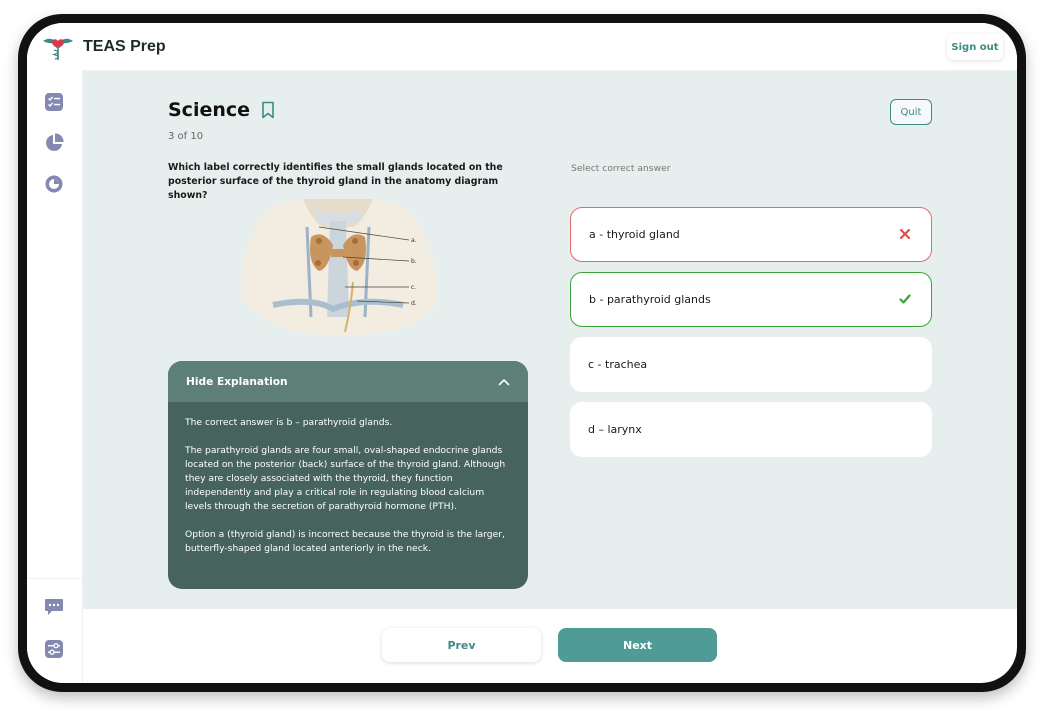 The image size is (1044, 714). What do you see at coordinates (54, 649) in the screenshot?
I see `settings-sliders-icon` at bounding box center [54, 649].